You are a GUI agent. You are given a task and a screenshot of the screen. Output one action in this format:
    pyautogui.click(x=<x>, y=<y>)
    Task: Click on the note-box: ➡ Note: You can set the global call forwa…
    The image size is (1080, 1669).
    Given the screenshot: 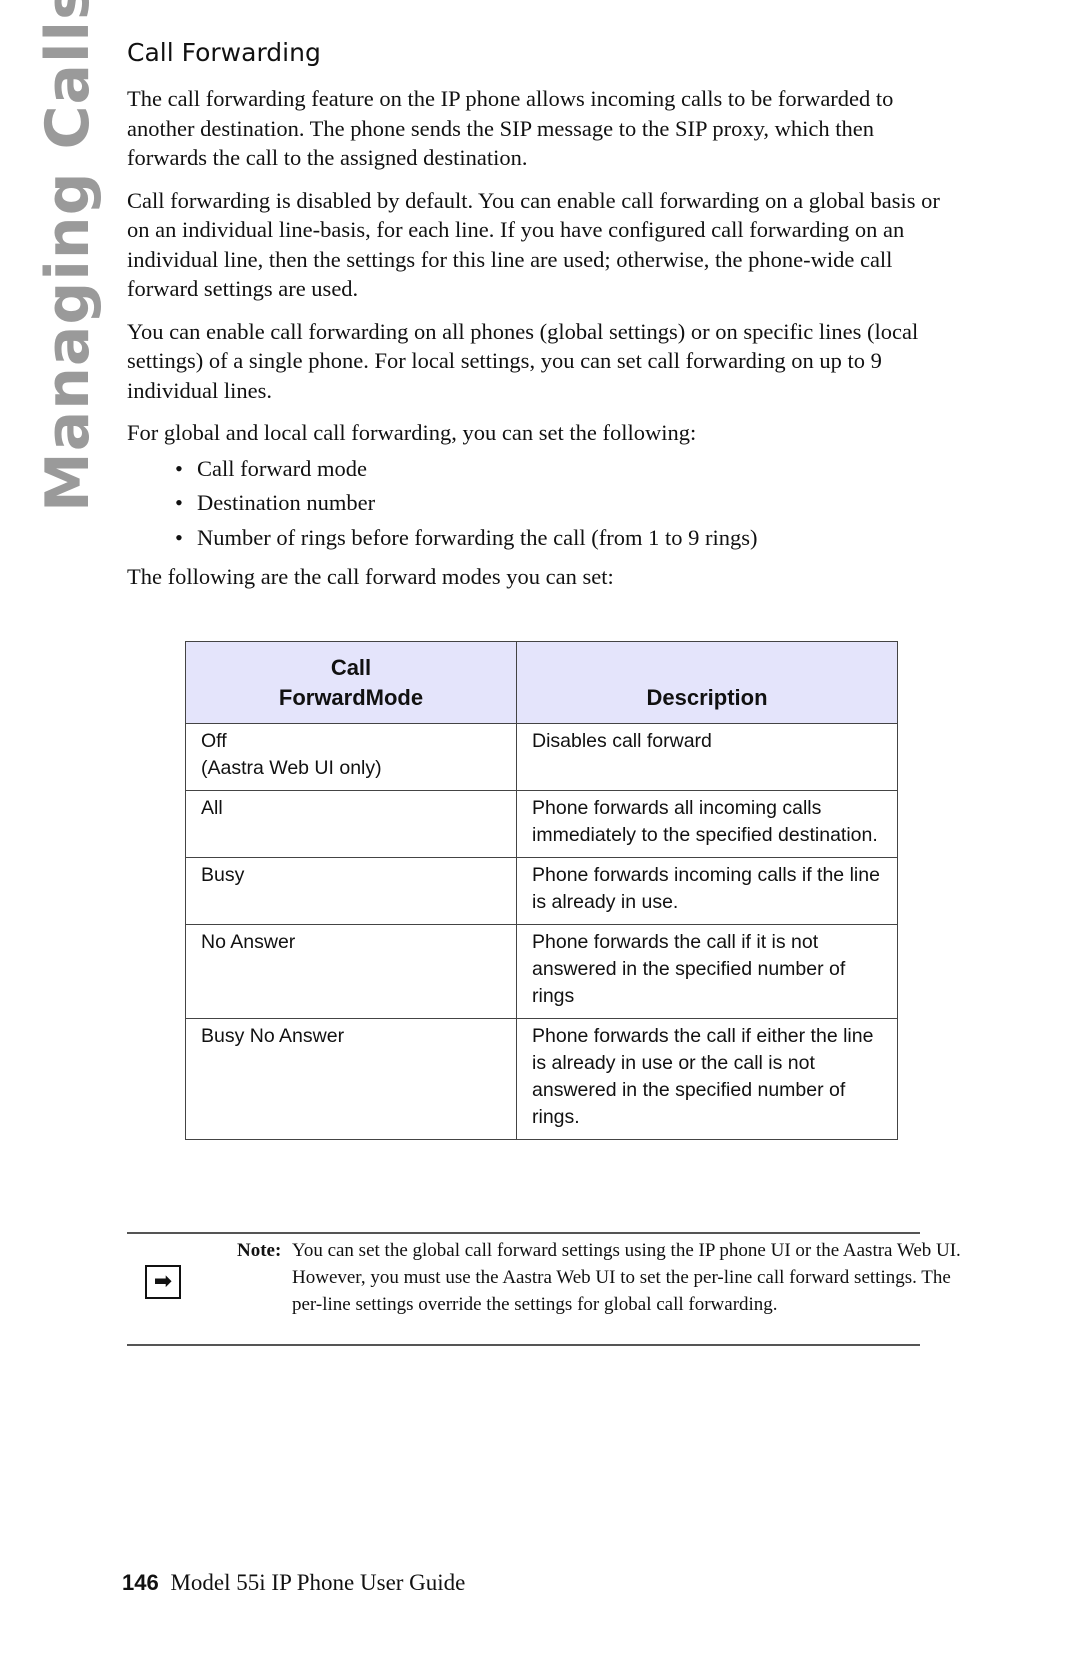 What is the action you would take?
    pyautogui.click(x=544, y=1289)
    